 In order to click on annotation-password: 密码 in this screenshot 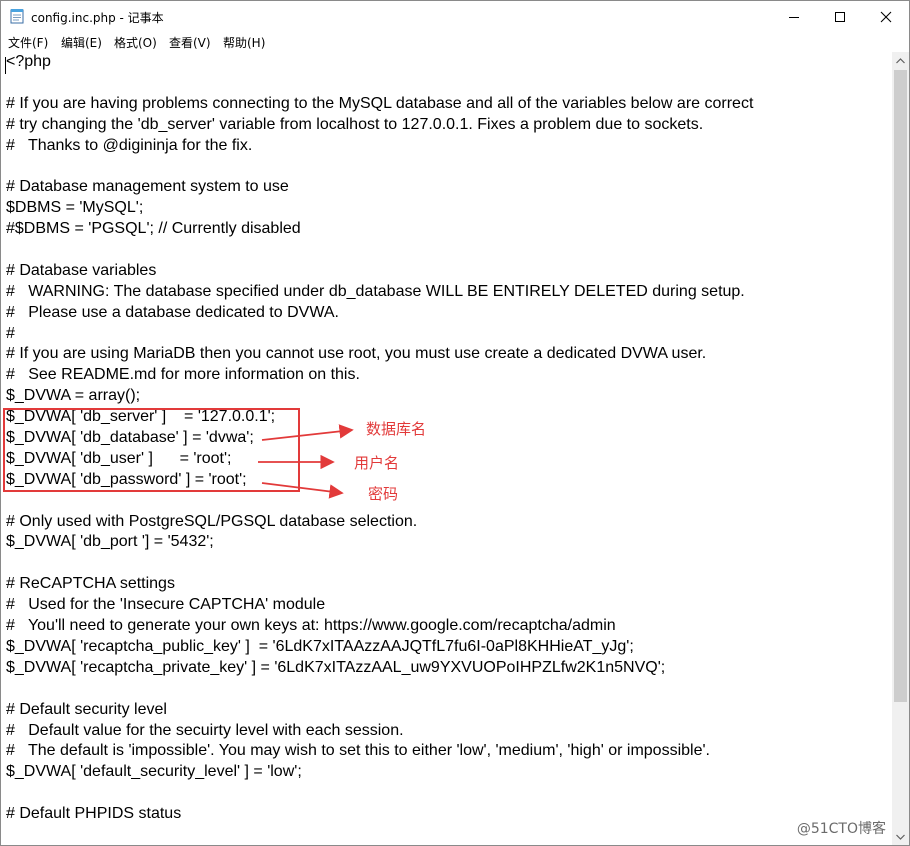, I will do `click(383, 494)`.